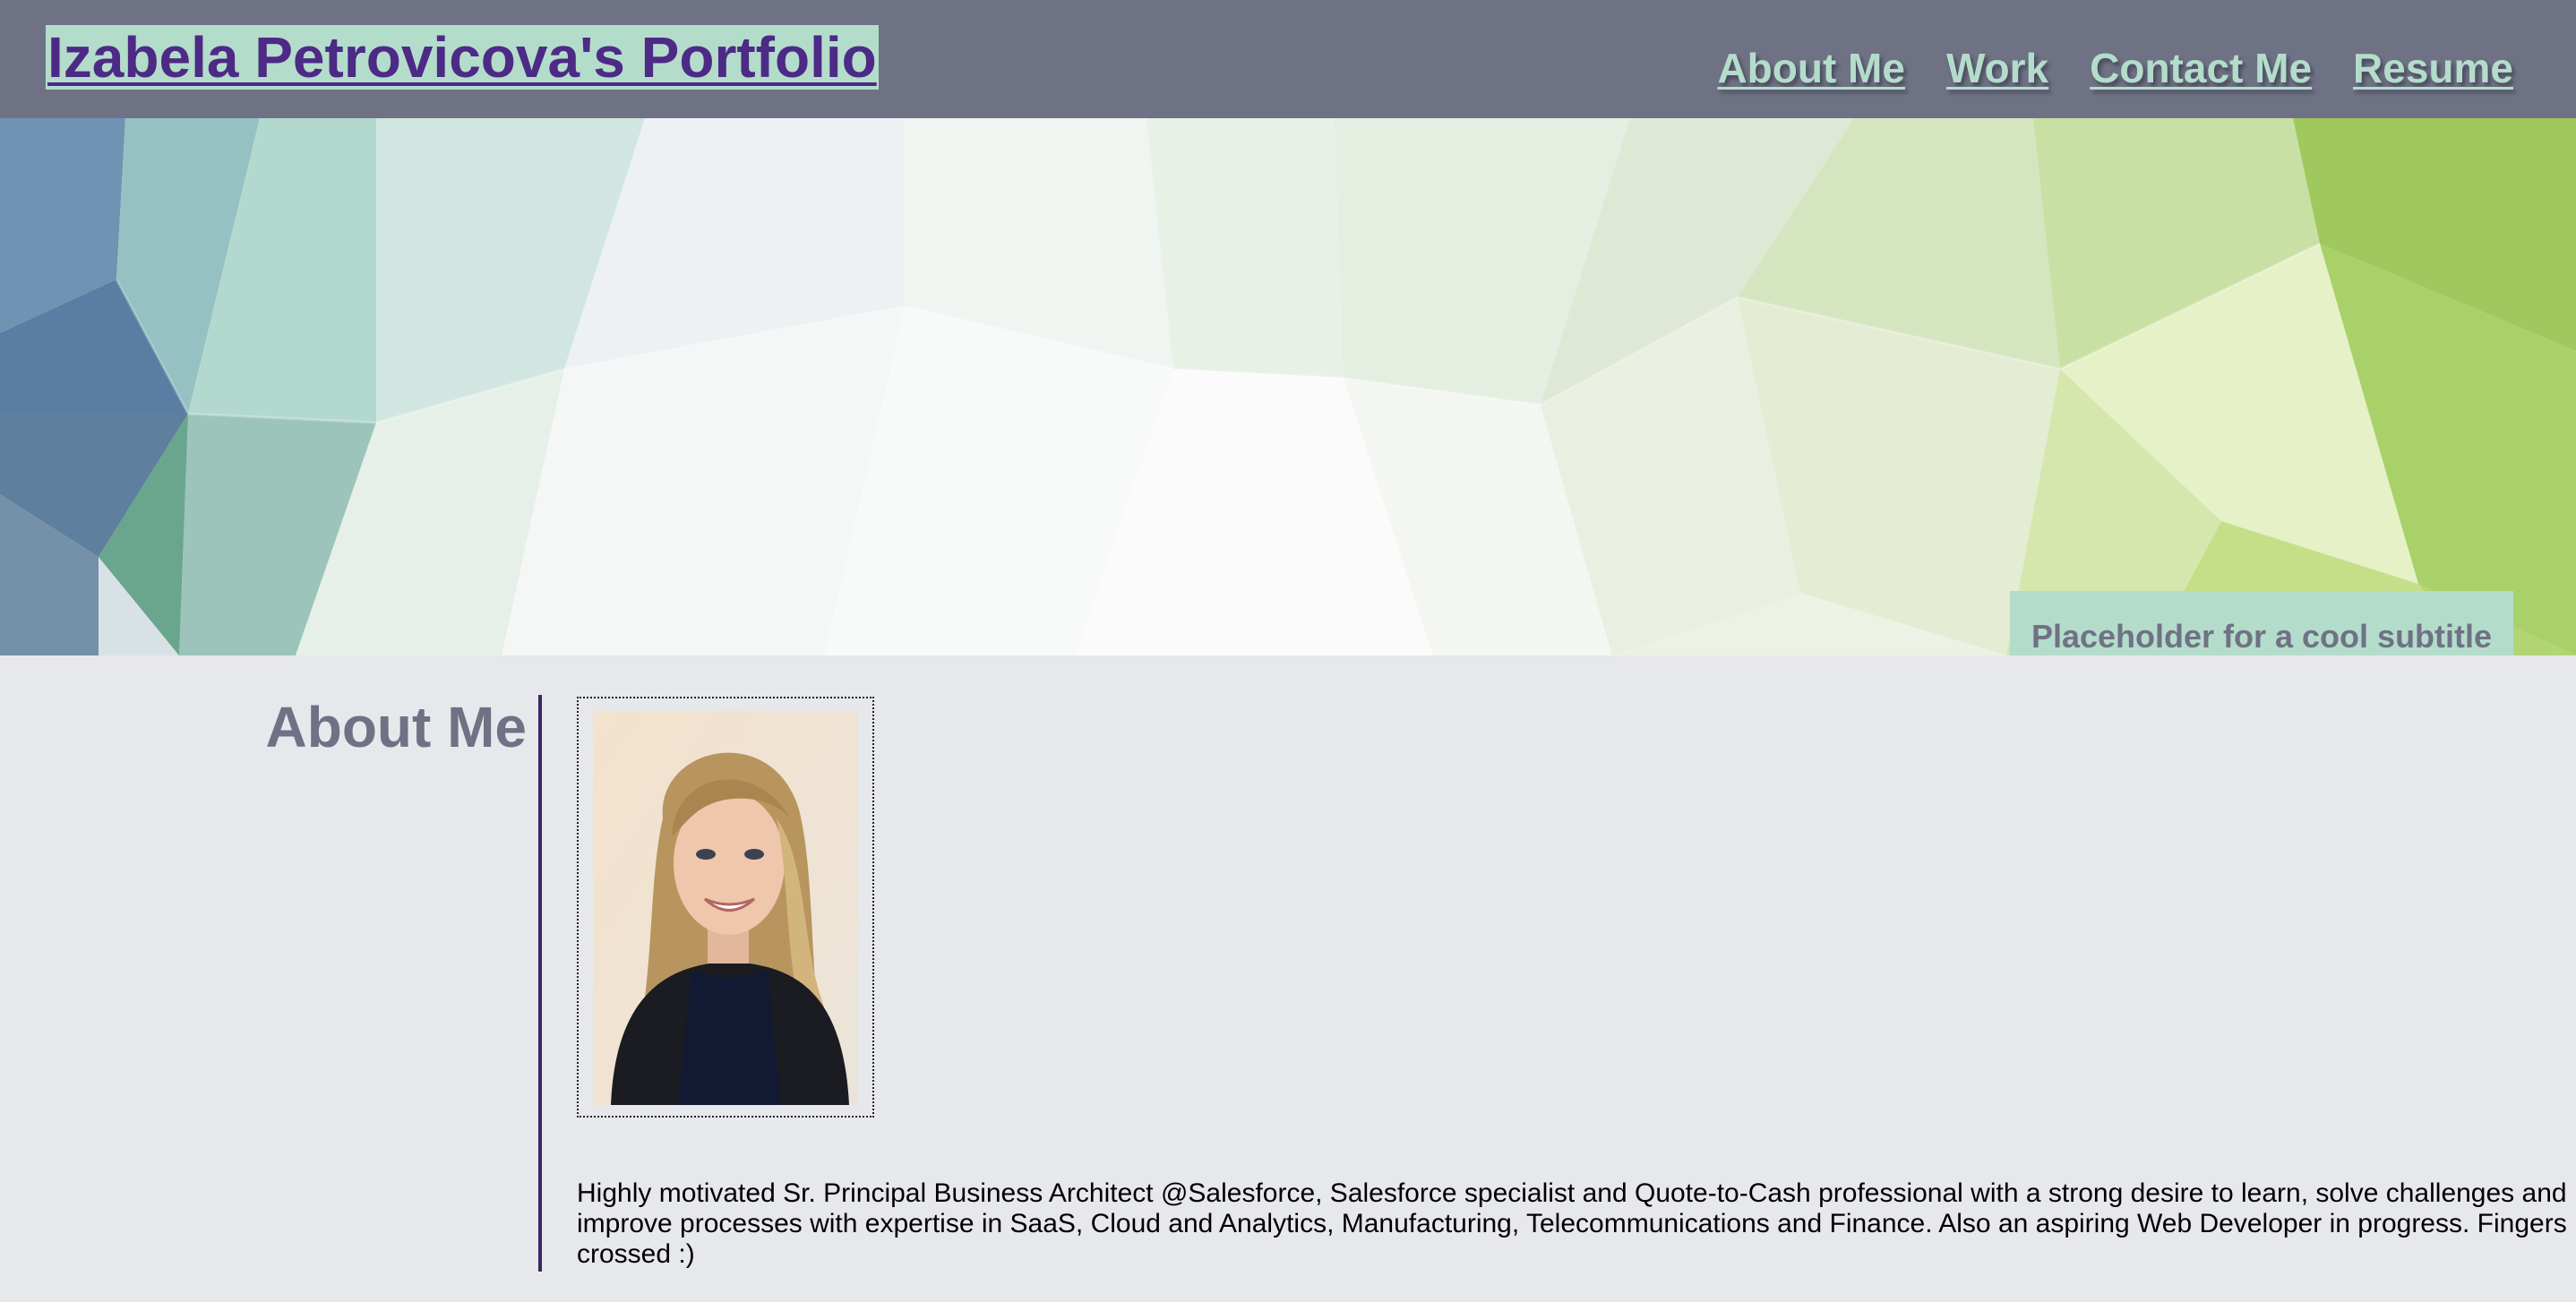  I want to click on profile-photo-frame, so click(725, 908).